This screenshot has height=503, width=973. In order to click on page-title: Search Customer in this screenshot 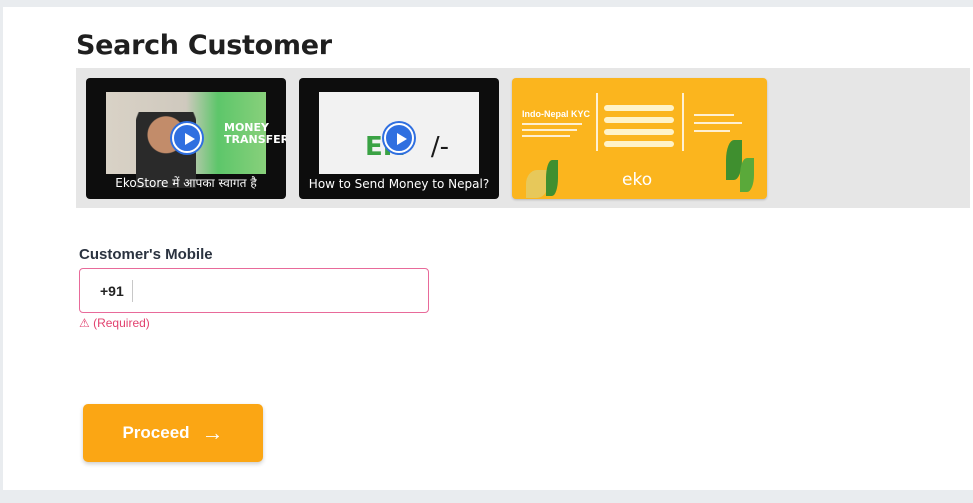, I will do `click(204, 45)`.